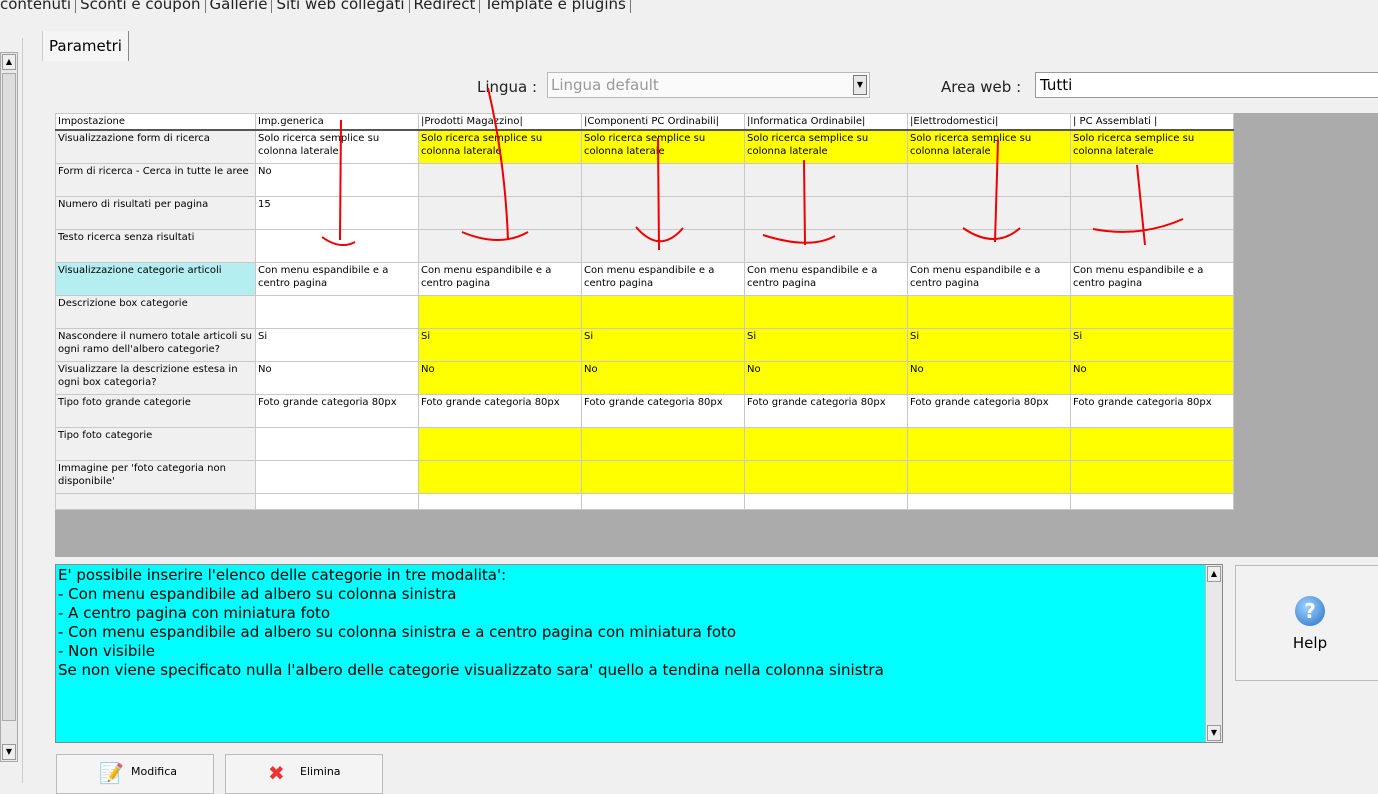 The image size is (1378, 794). I want to click on tab-parametri: Parametri, so click(85, 46).